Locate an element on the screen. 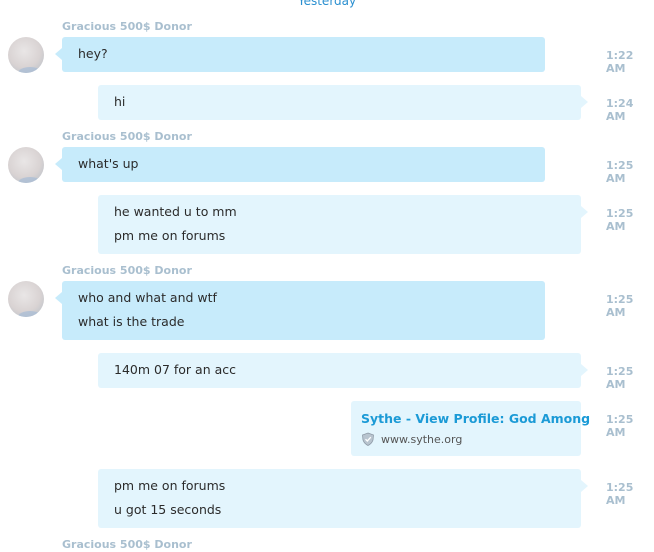 Image resolution: width=654 pixels, height=552 pixels. message-text: who and what and wtf is located at coordinates (147, 297).